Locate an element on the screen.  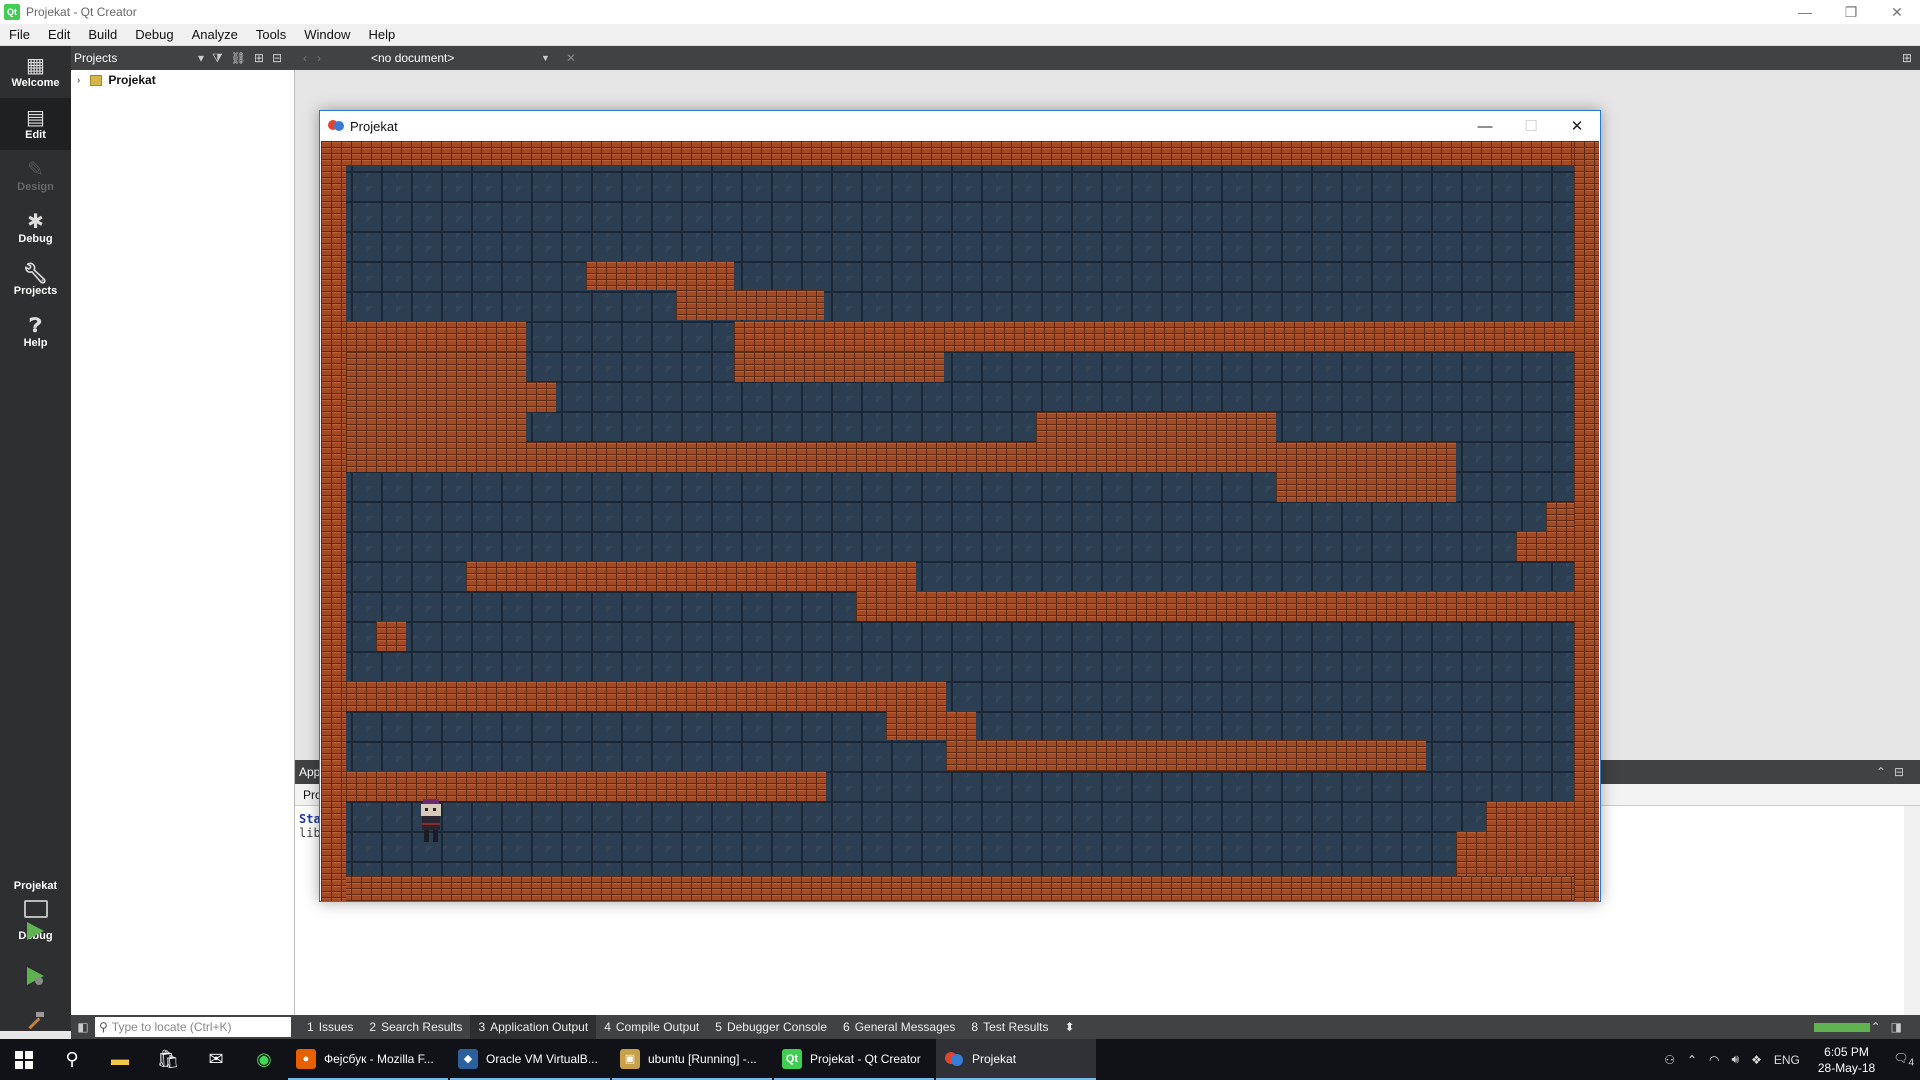
clock: 6:05 PM 28-May-18 is located at coordinates (1846, 1060).